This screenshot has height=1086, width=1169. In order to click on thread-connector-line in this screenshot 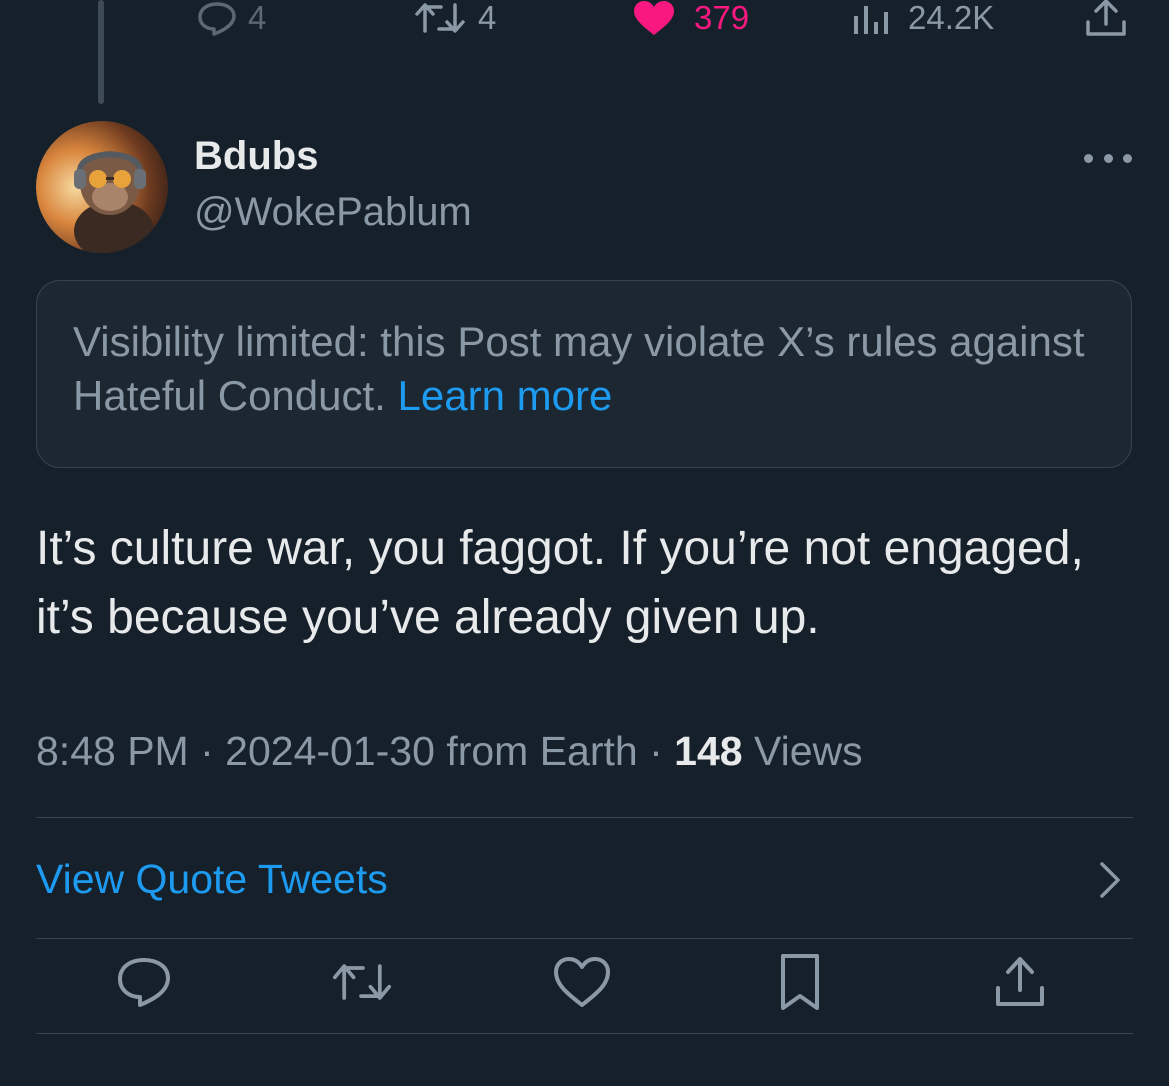, I will do `click(101, 52)`.